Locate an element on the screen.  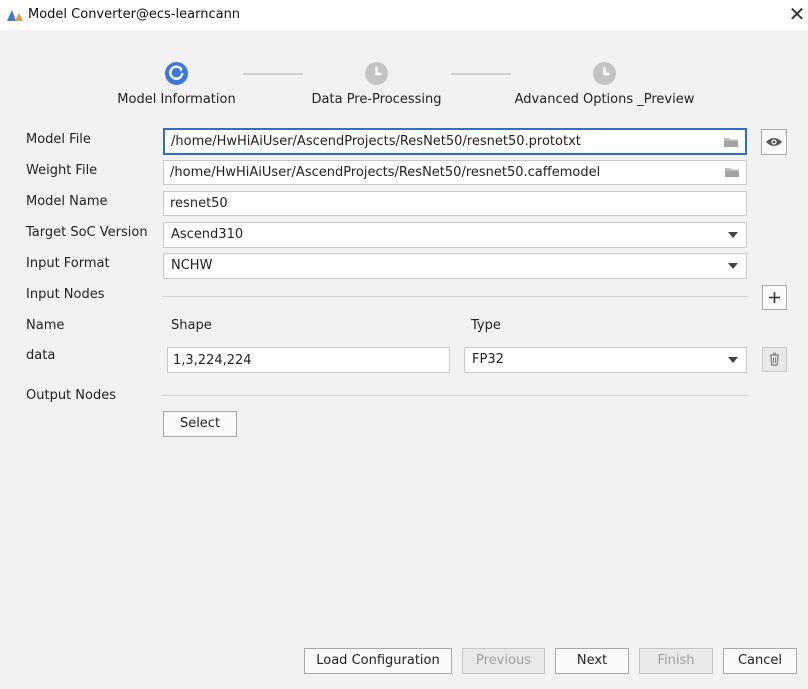
title-bar: Model Converter@ecs-learncann ✕ is located at coordinates (404, 15).